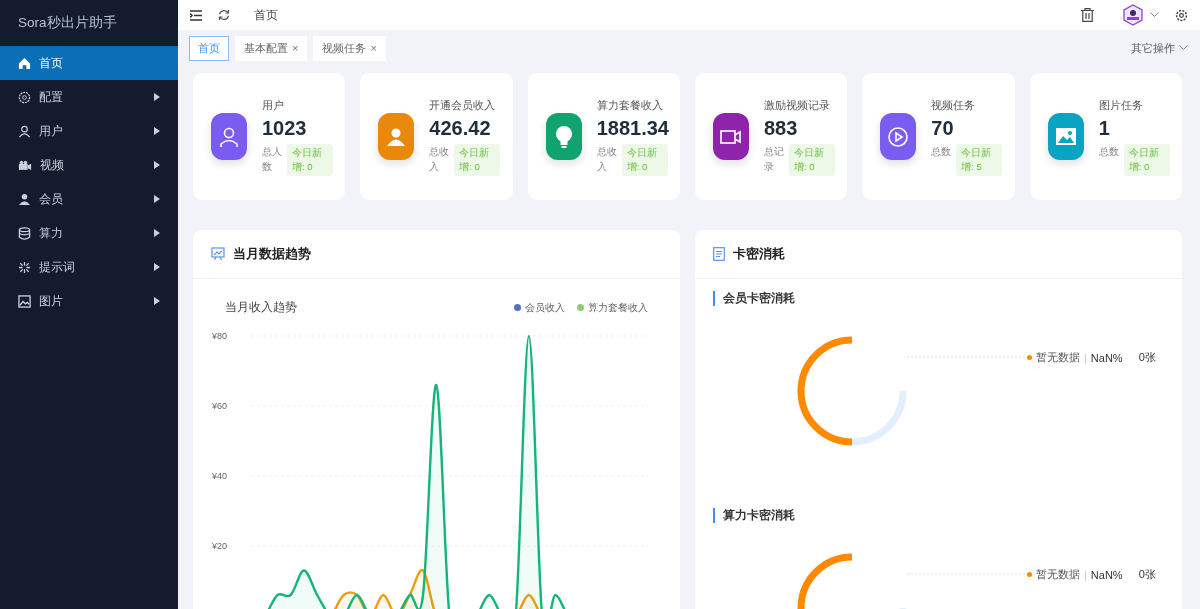  I want to click on sidebar-item: 提示词, so click(89, 267).